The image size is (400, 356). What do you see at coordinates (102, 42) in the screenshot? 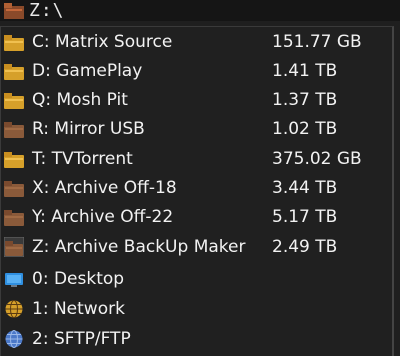
I see `drive-name: C: Matrix Source` at bounding box center [102, 42].